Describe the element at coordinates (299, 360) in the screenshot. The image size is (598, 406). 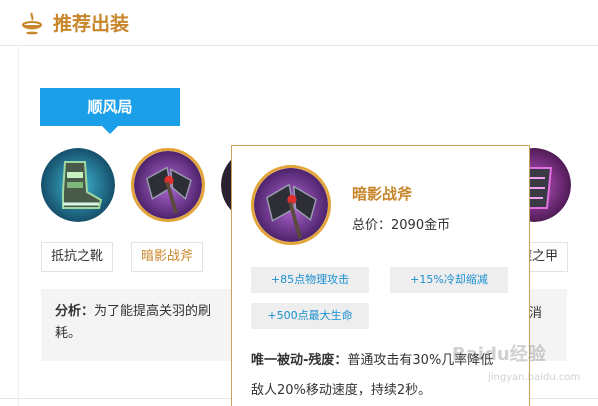
I see `passive-name: 唯一被动-残废：` at that location.